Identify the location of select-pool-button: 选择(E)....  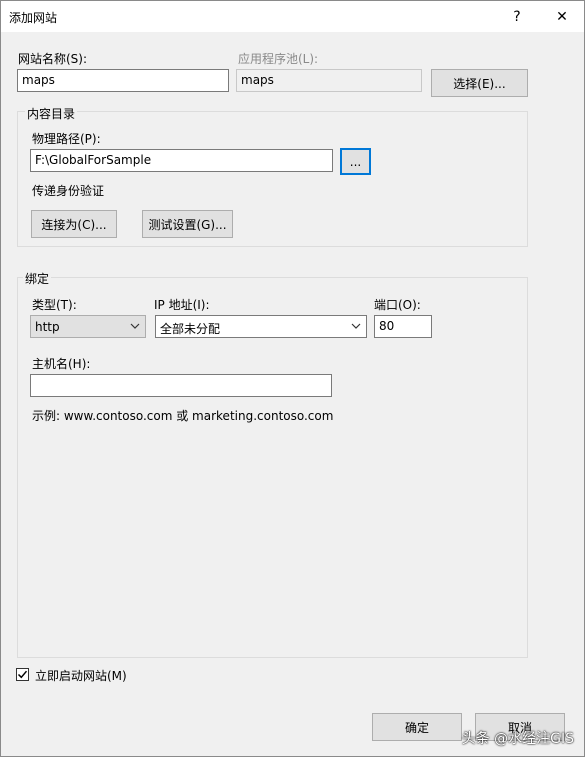
(479, 83).